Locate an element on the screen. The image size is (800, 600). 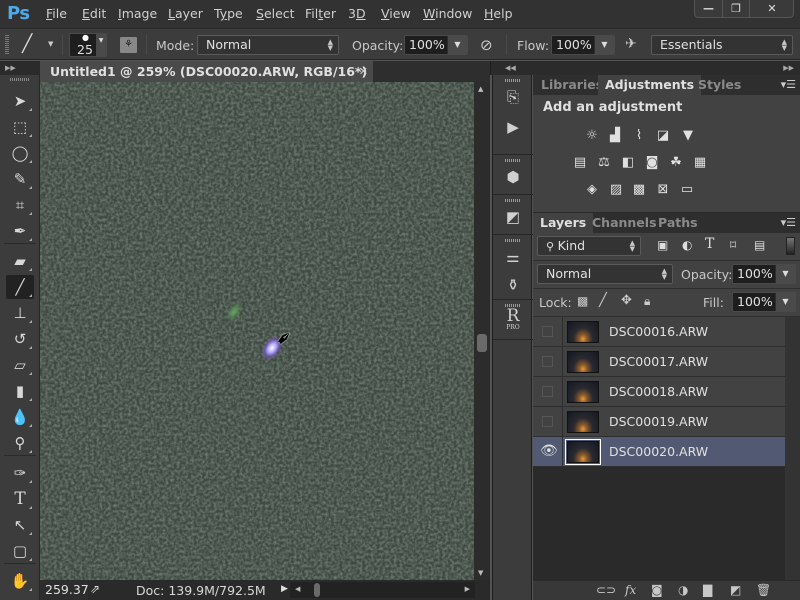
workspace-select: Essentials ▲ ▼ is located at coordinates (722, 45).